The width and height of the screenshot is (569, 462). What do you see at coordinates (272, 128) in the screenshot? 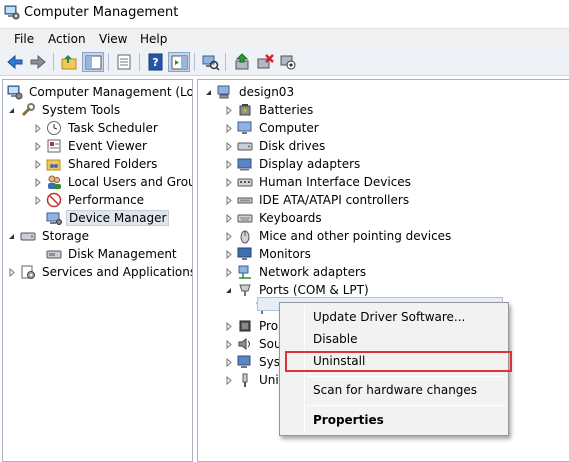
I see `device-category-computer: Computer` at bounding box center [272, 128].